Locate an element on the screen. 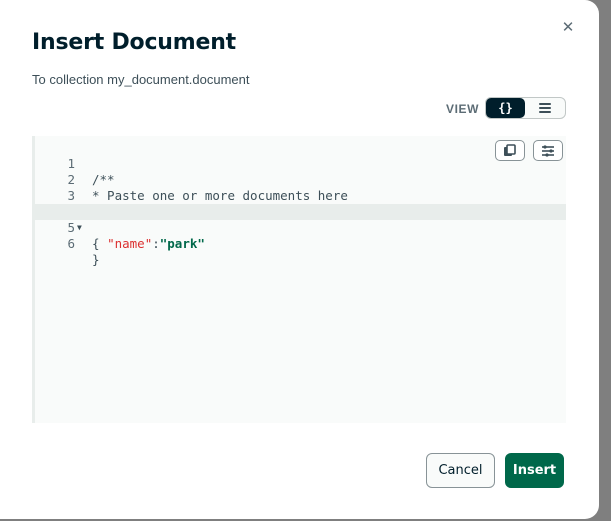  dialog-subtitle: To collection my_document.document is located at coordinates (141, 79).